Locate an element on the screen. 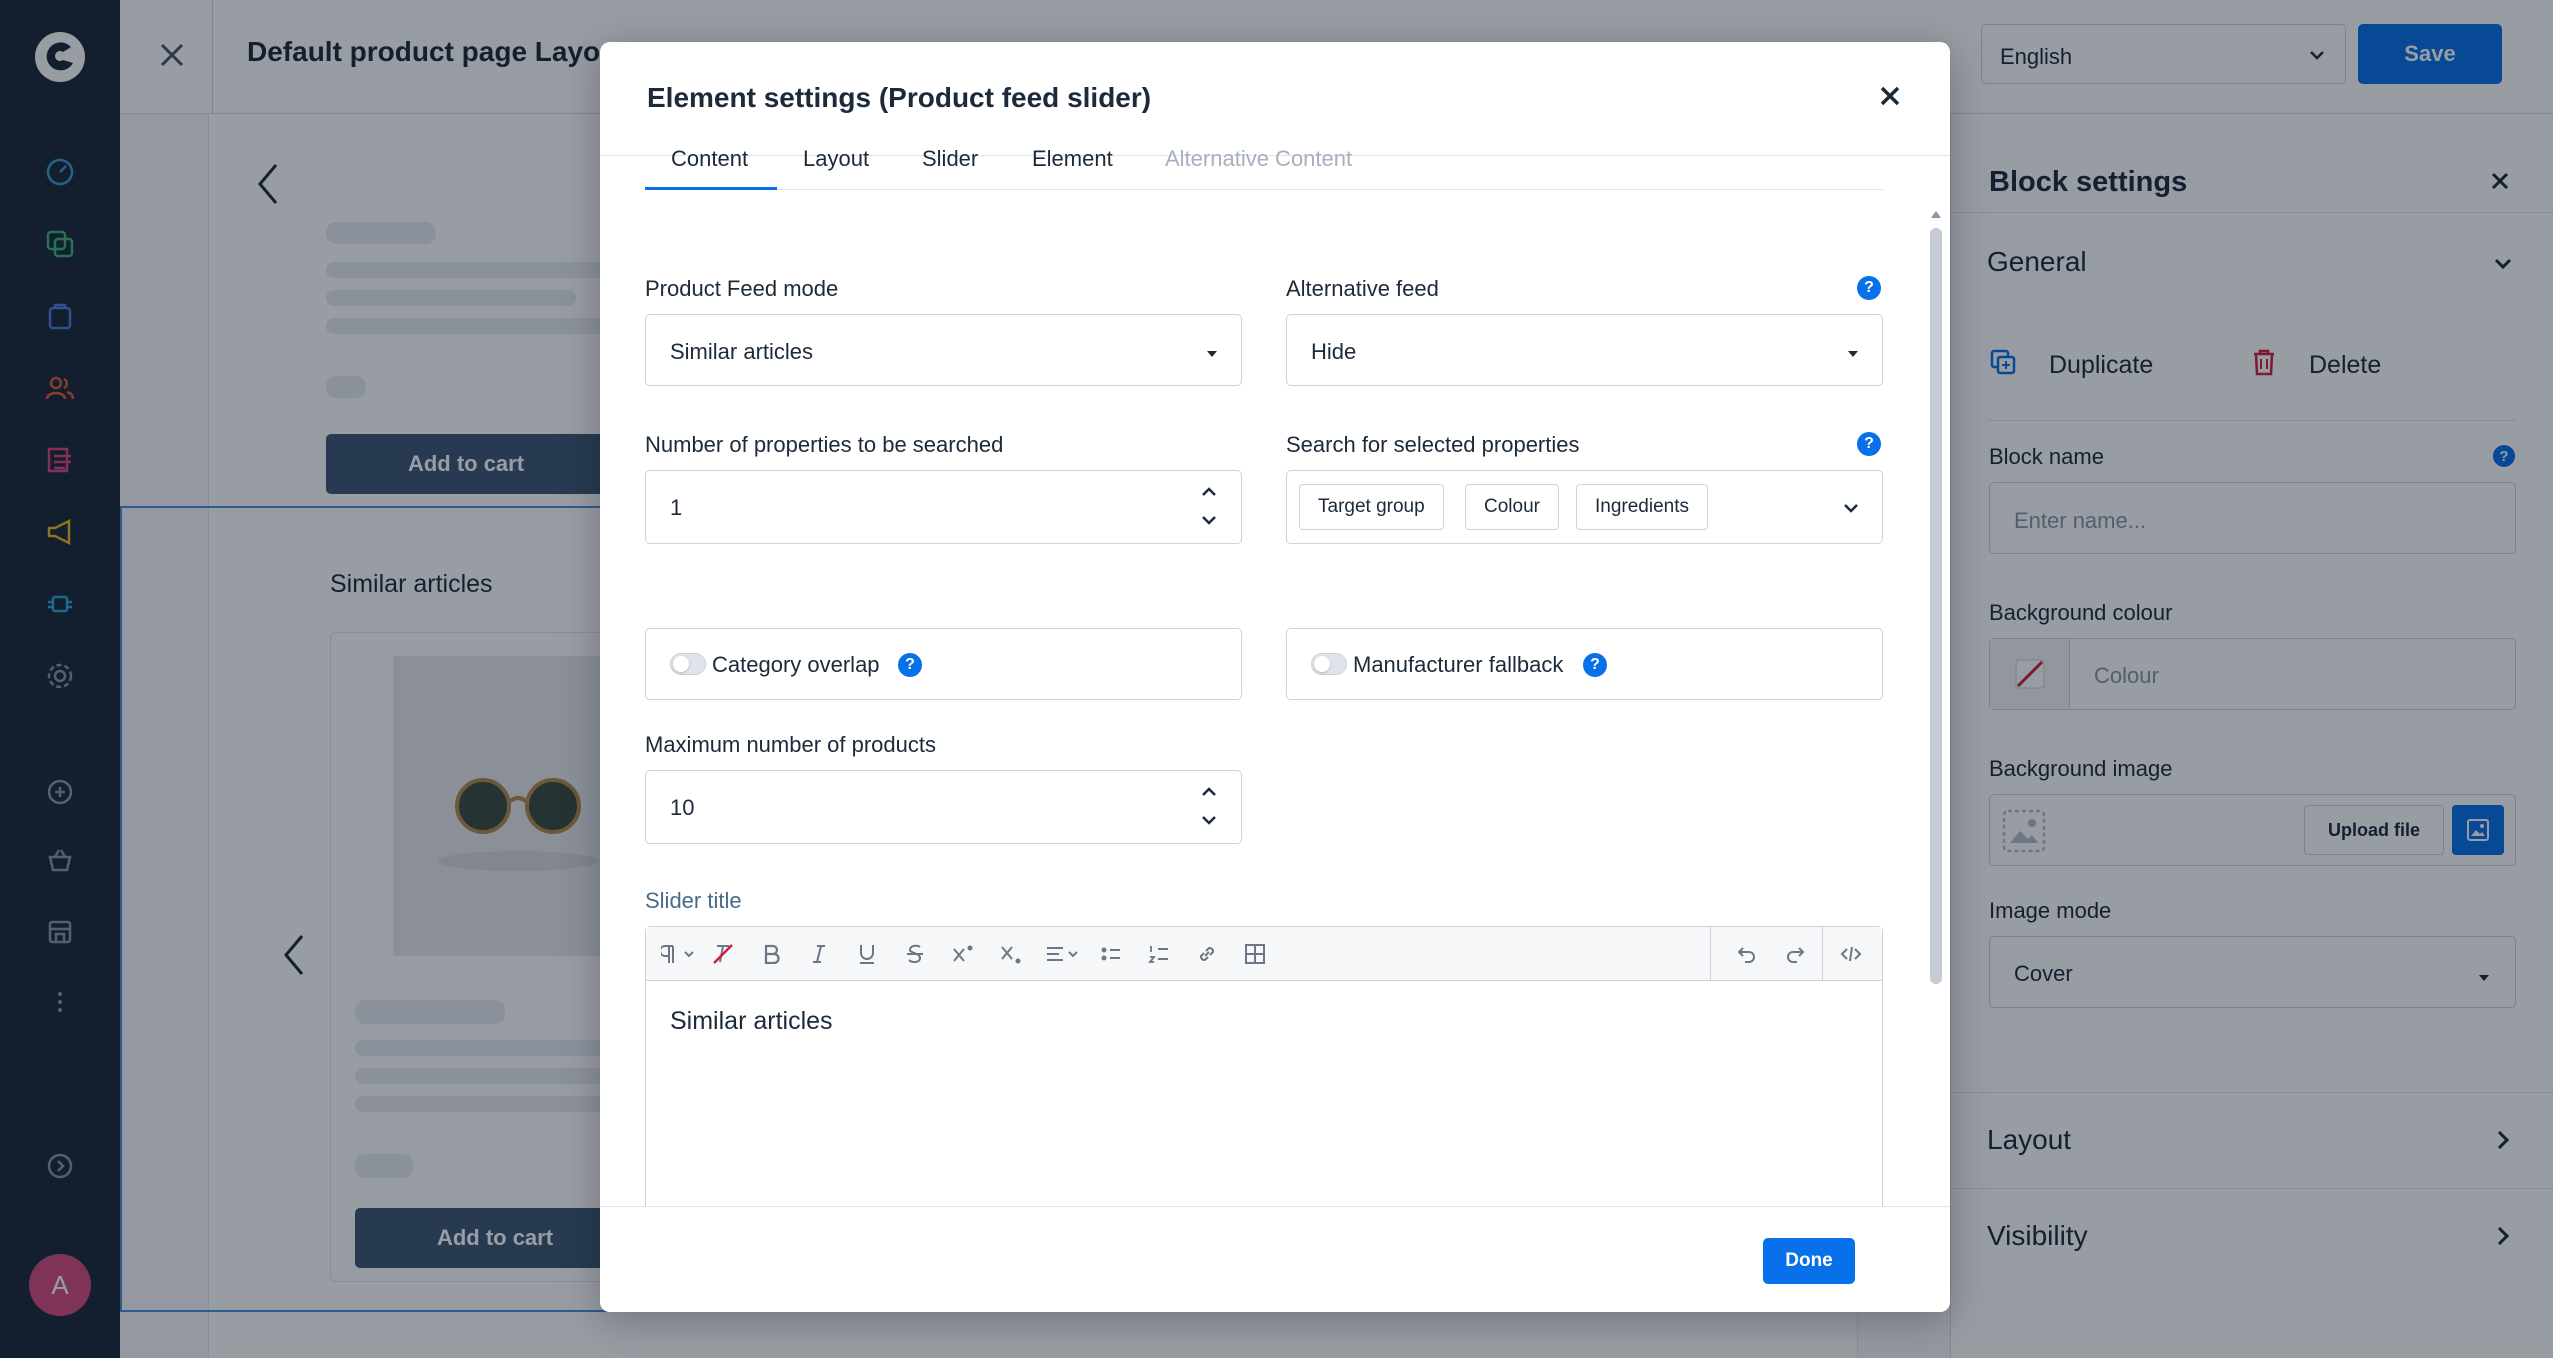  active-tab-indicator is located at coordinates (711, 188).